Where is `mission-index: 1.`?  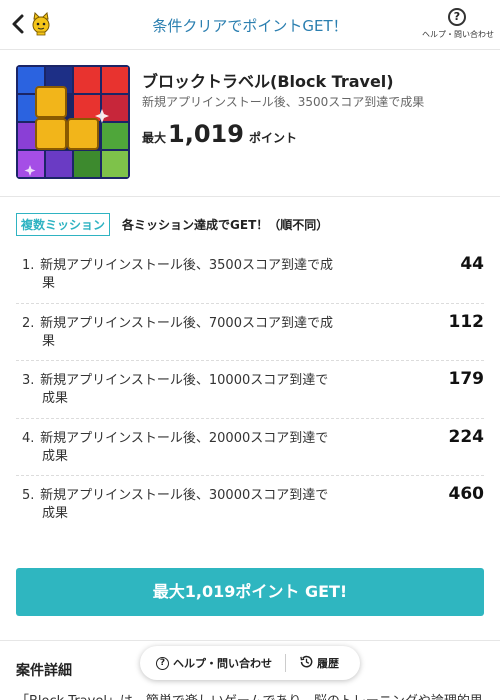
mission-index: 1. is located at coordinates (28, 265).